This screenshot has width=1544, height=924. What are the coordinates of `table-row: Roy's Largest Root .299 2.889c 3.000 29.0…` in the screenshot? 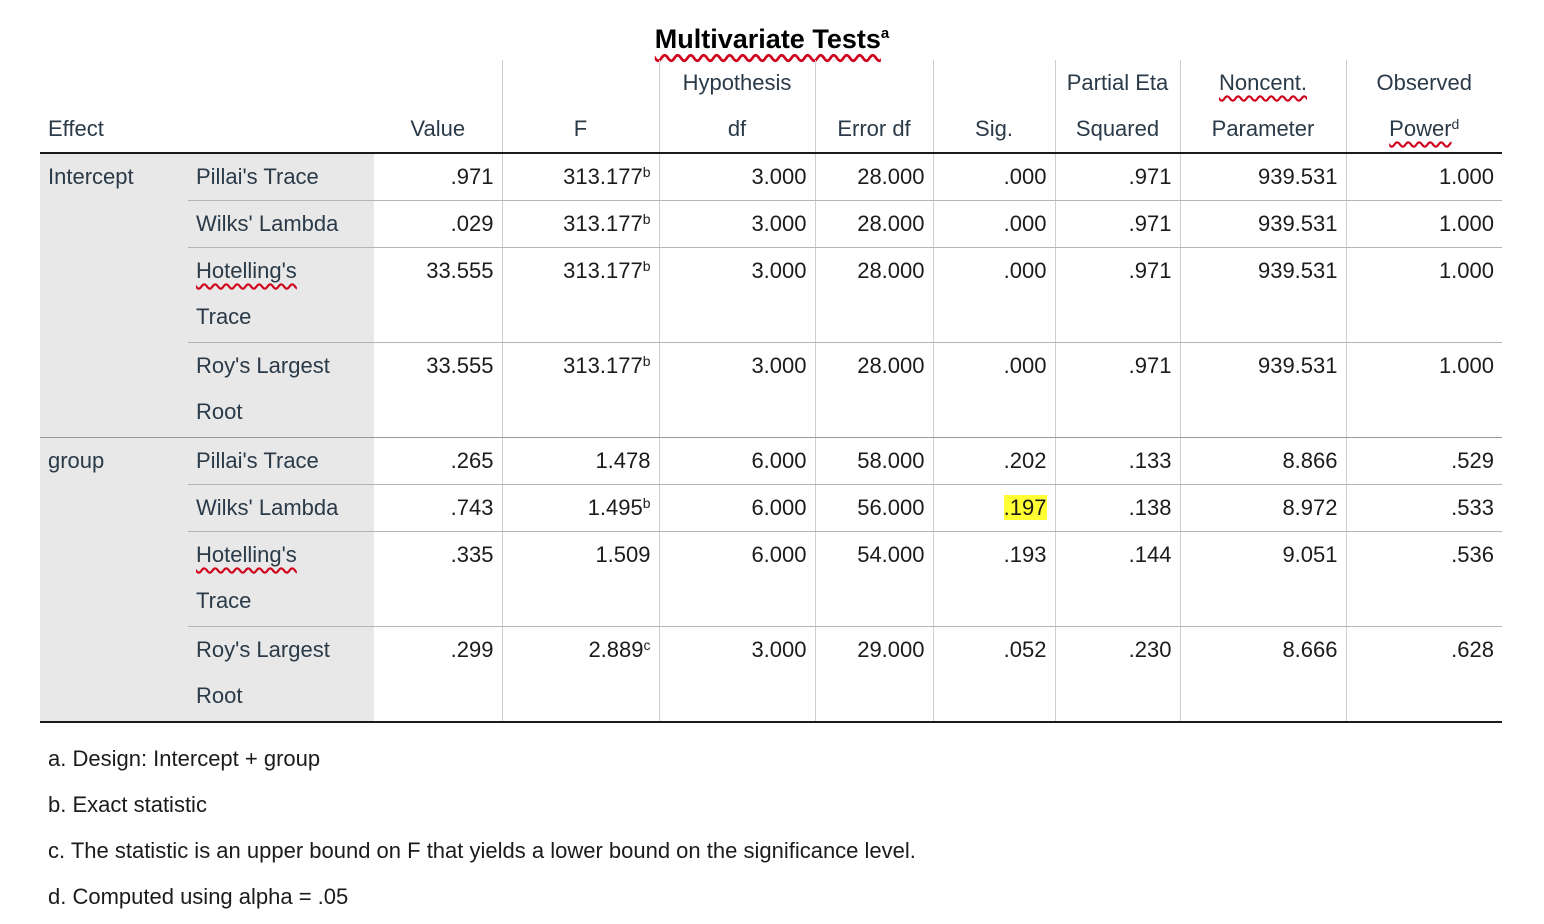 It's located at (771, 674).